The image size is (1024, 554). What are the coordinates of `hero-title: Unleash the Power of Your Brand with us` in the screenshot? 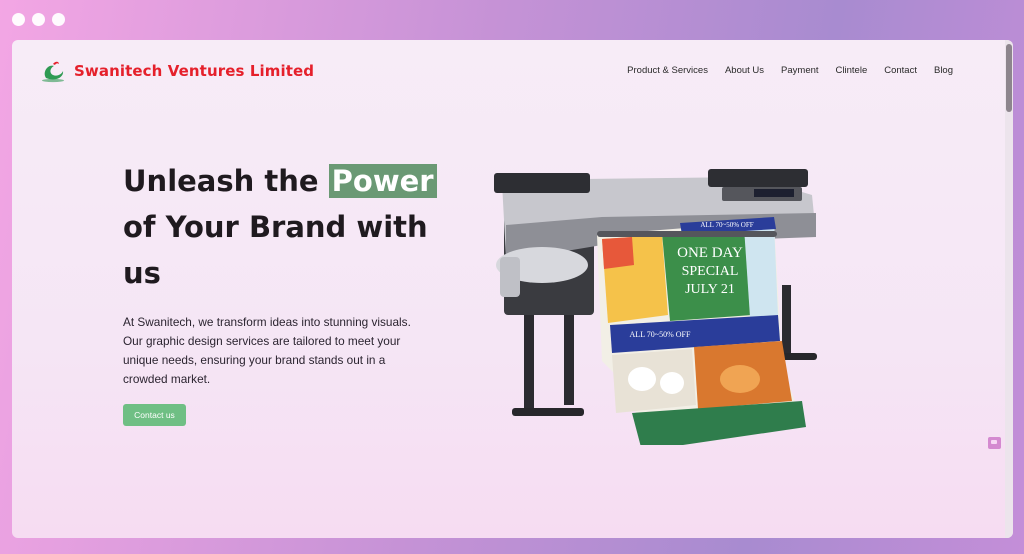 It's located at (283, 227).